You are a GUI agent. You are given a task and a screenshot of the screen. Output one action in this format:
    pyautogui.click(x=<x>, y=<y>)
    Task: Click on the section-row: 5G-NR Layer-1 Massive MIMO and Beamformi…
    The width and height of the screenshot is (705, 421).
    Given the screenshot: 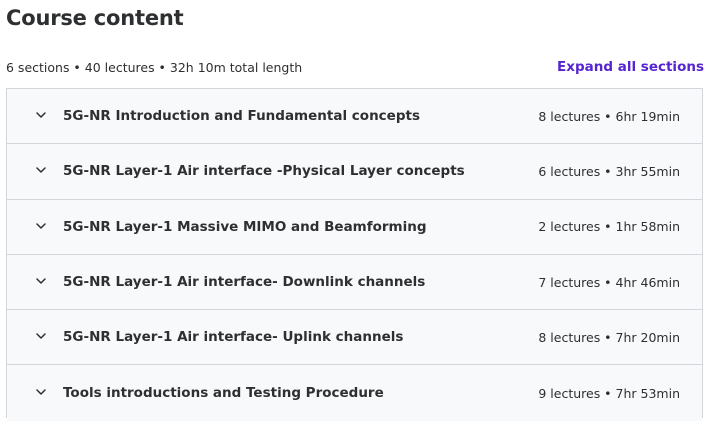 What is the action you would take?
    pyautogui.click(x=354, y=227)
    